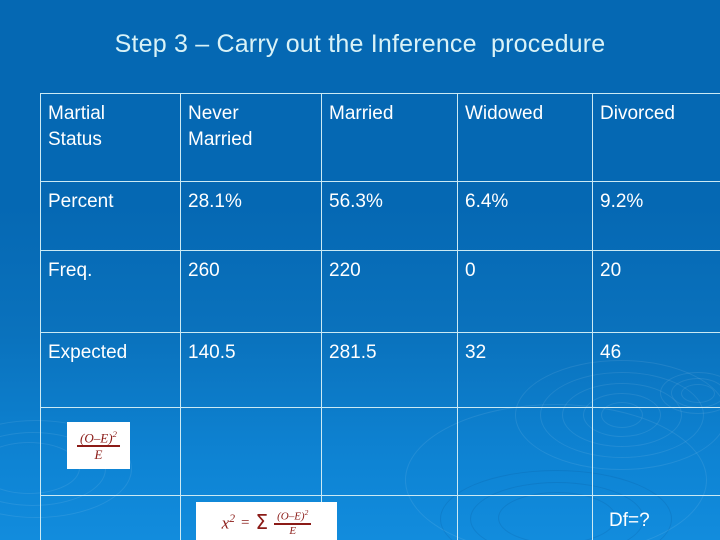  I want to click on formula-image-chi-term: (O–E)2 E, so click(98, 445).